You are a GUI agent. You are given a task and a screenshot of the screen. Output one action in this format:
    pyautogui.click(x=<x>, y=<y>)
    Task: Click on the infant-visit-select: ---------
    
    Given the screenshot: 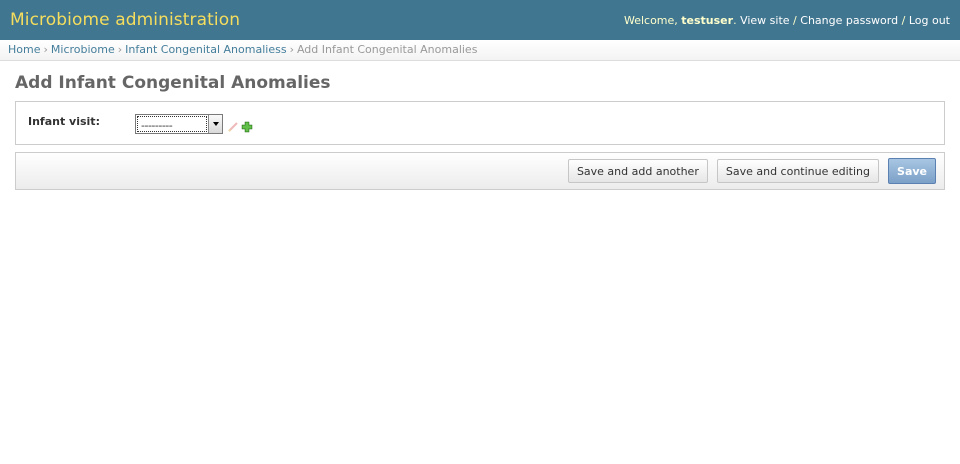 What is the action you would take?
    pyautogui.click(x=179, y=124)
    